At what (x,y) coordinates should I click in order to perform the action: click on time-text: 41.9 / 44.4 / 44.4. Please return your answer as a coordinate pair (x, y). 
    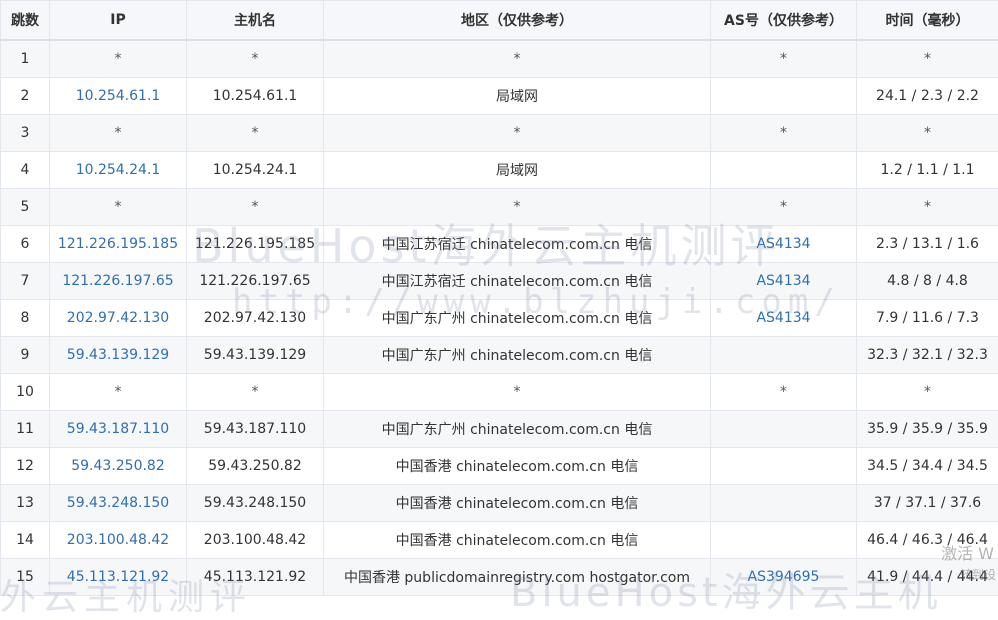
    Looking at the image, I should click on (927, 577).